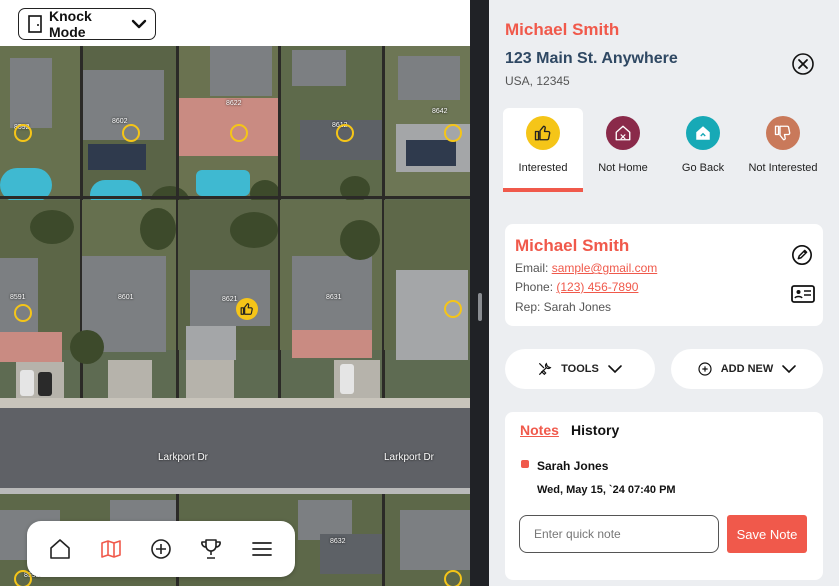  What do you see at coordinates (619, 534) in the screenshot?
I see `quick-note-input` at bounding box center [619, 534].